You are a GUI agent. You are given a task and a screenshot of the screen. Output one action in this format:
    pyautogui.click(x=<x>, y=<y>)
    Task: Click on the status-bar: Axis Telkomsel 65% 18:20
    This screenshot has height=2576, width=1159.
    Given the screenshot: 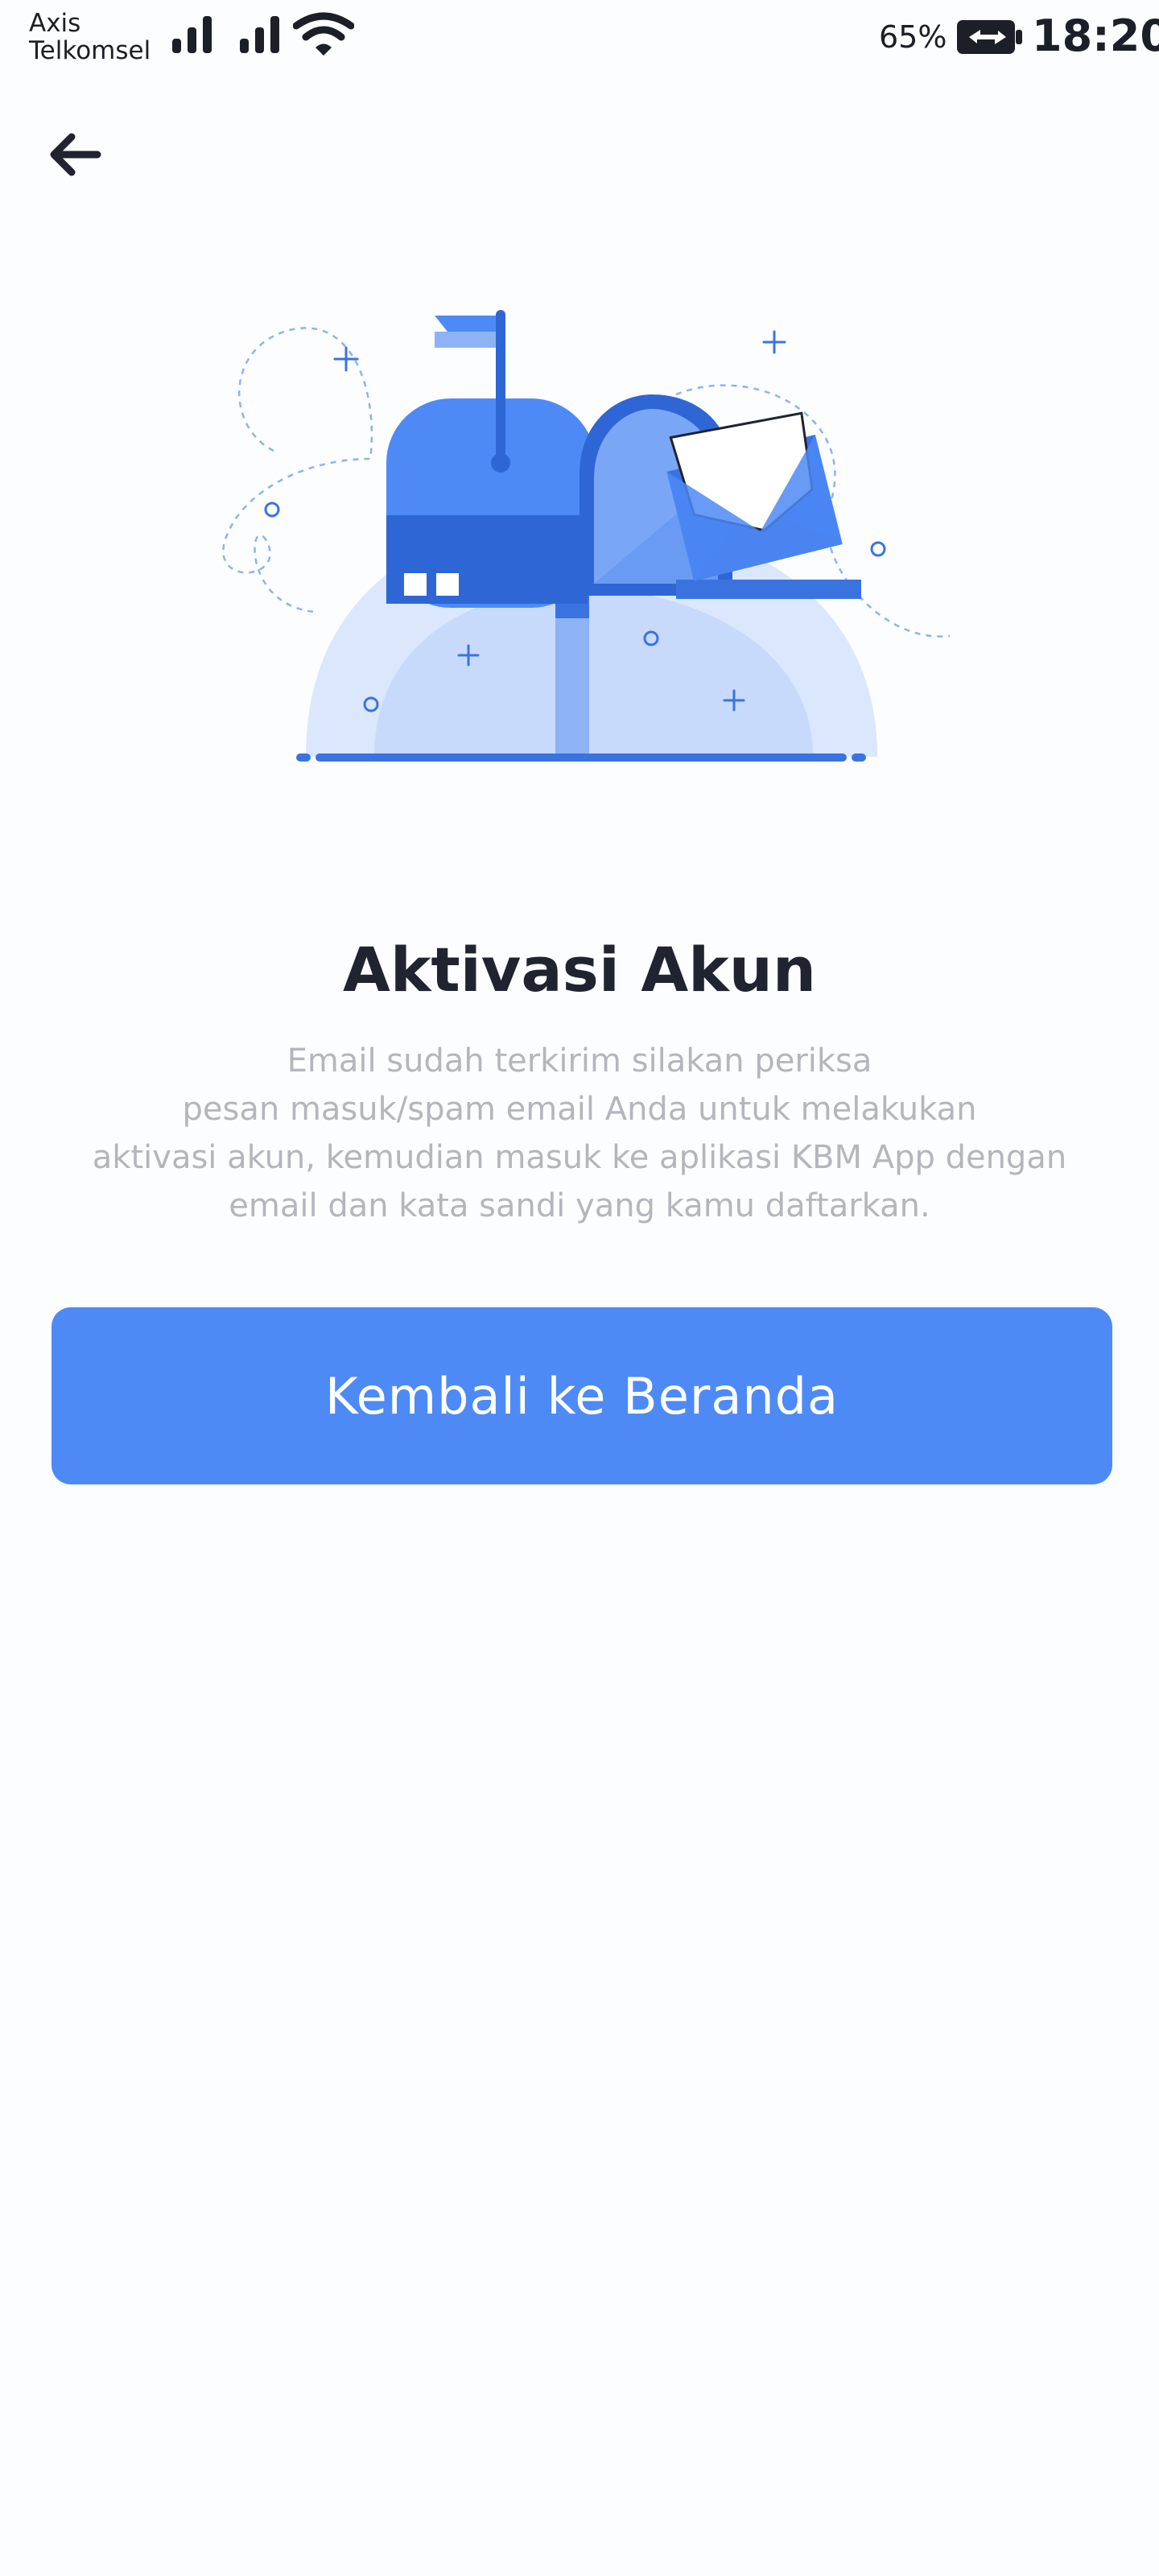 What is the action you would take?
    pyautogui.click(x=579, y=38)
    